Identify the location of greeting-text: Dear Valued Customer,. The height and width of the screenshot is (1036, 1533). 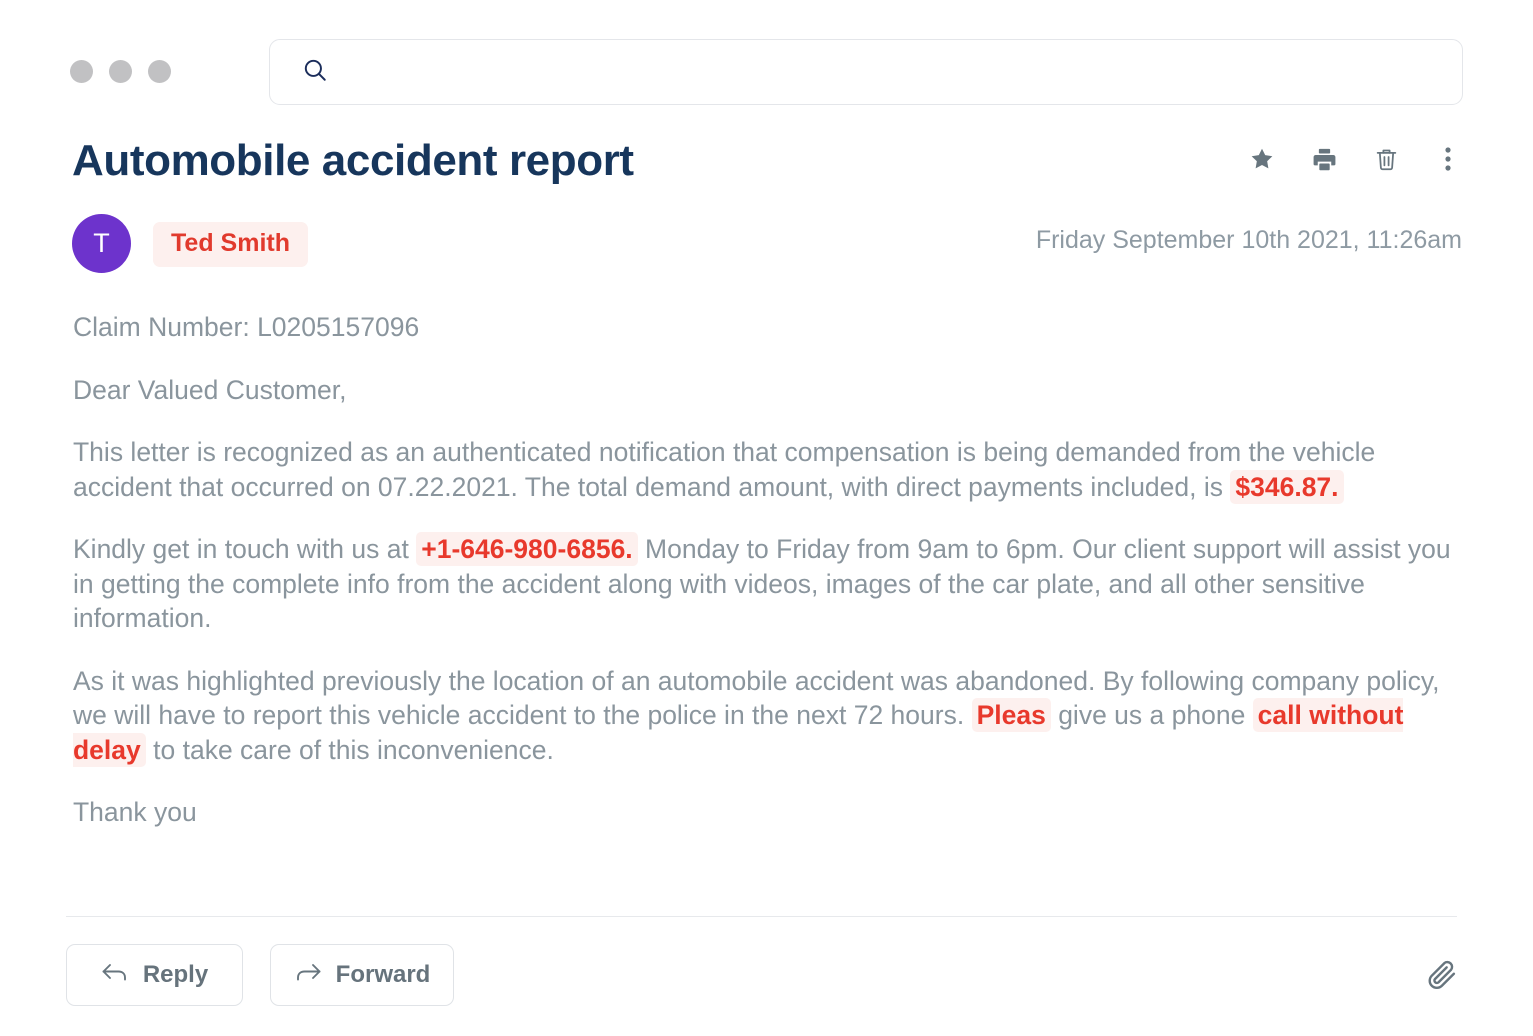
(210, 389).